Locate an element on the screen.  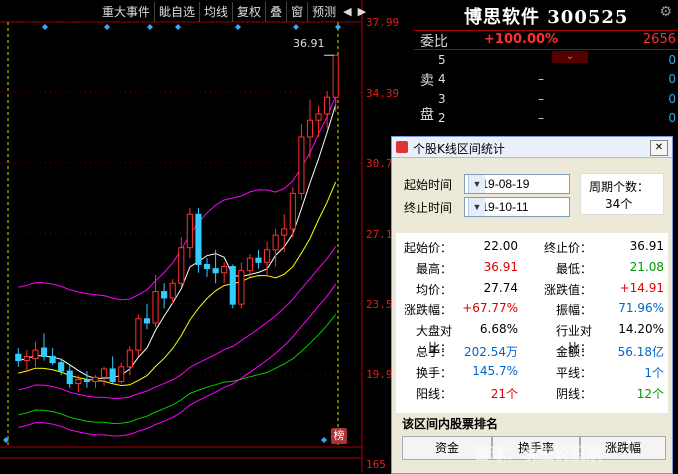
stat-value: 71.96% is located at coordinates (641, 308).